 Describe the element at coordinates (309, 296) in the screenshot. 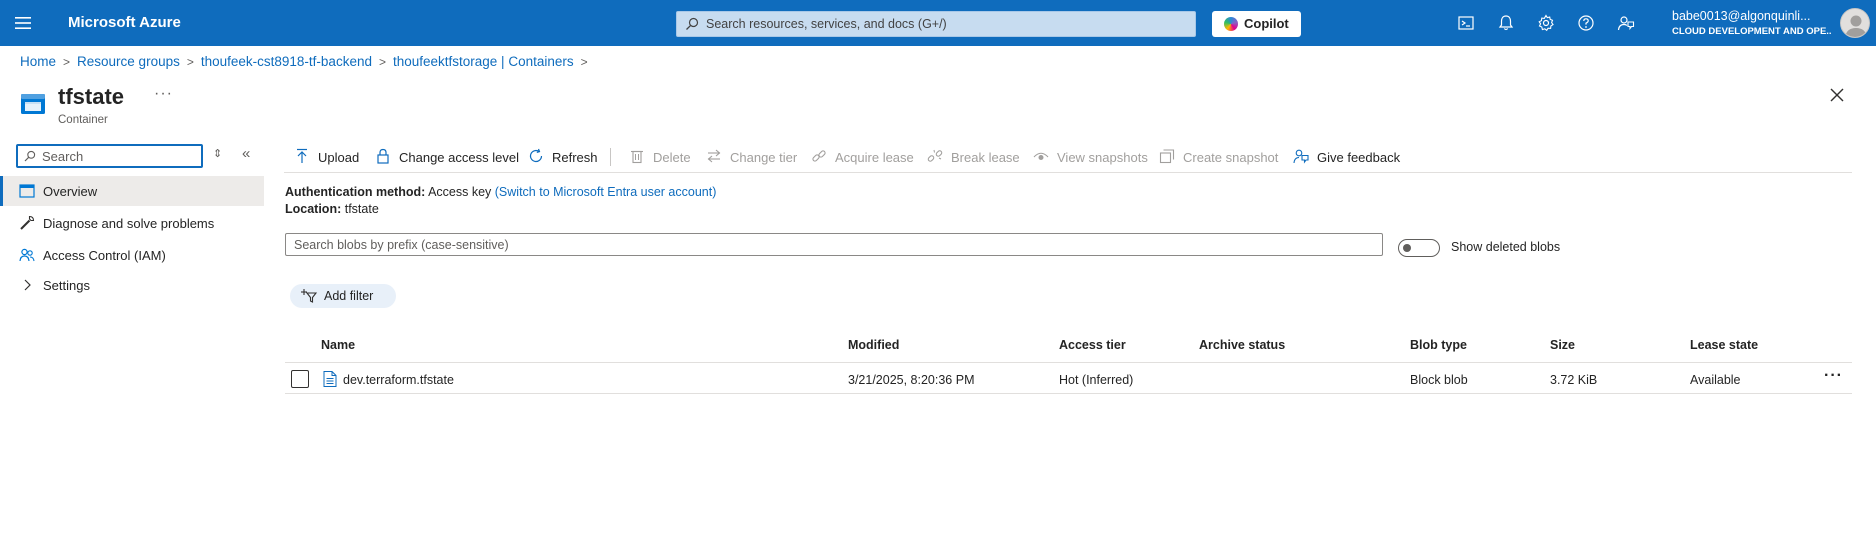

I see `add-filter-icon` at that location.